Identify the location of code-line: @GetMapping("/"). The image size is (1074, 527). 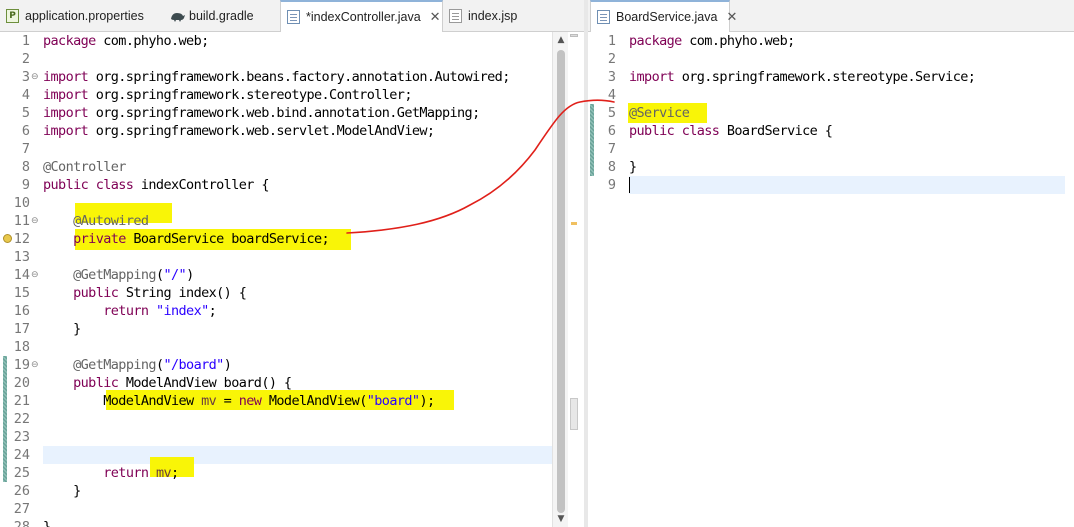
(133, 275).